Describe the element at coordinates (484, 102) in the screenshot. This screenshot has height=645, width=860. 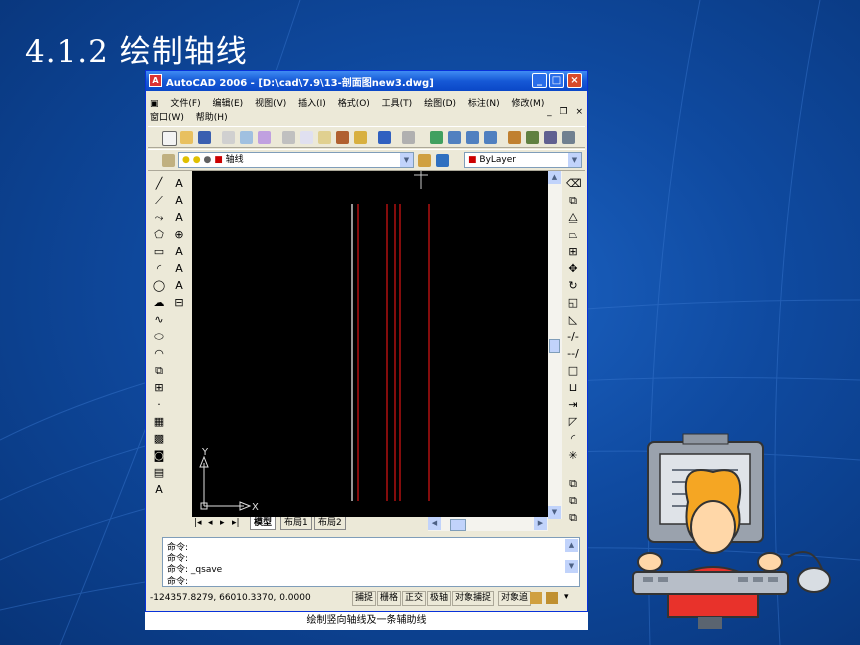
I see `menu-dimension: 标注(N)` at that location.